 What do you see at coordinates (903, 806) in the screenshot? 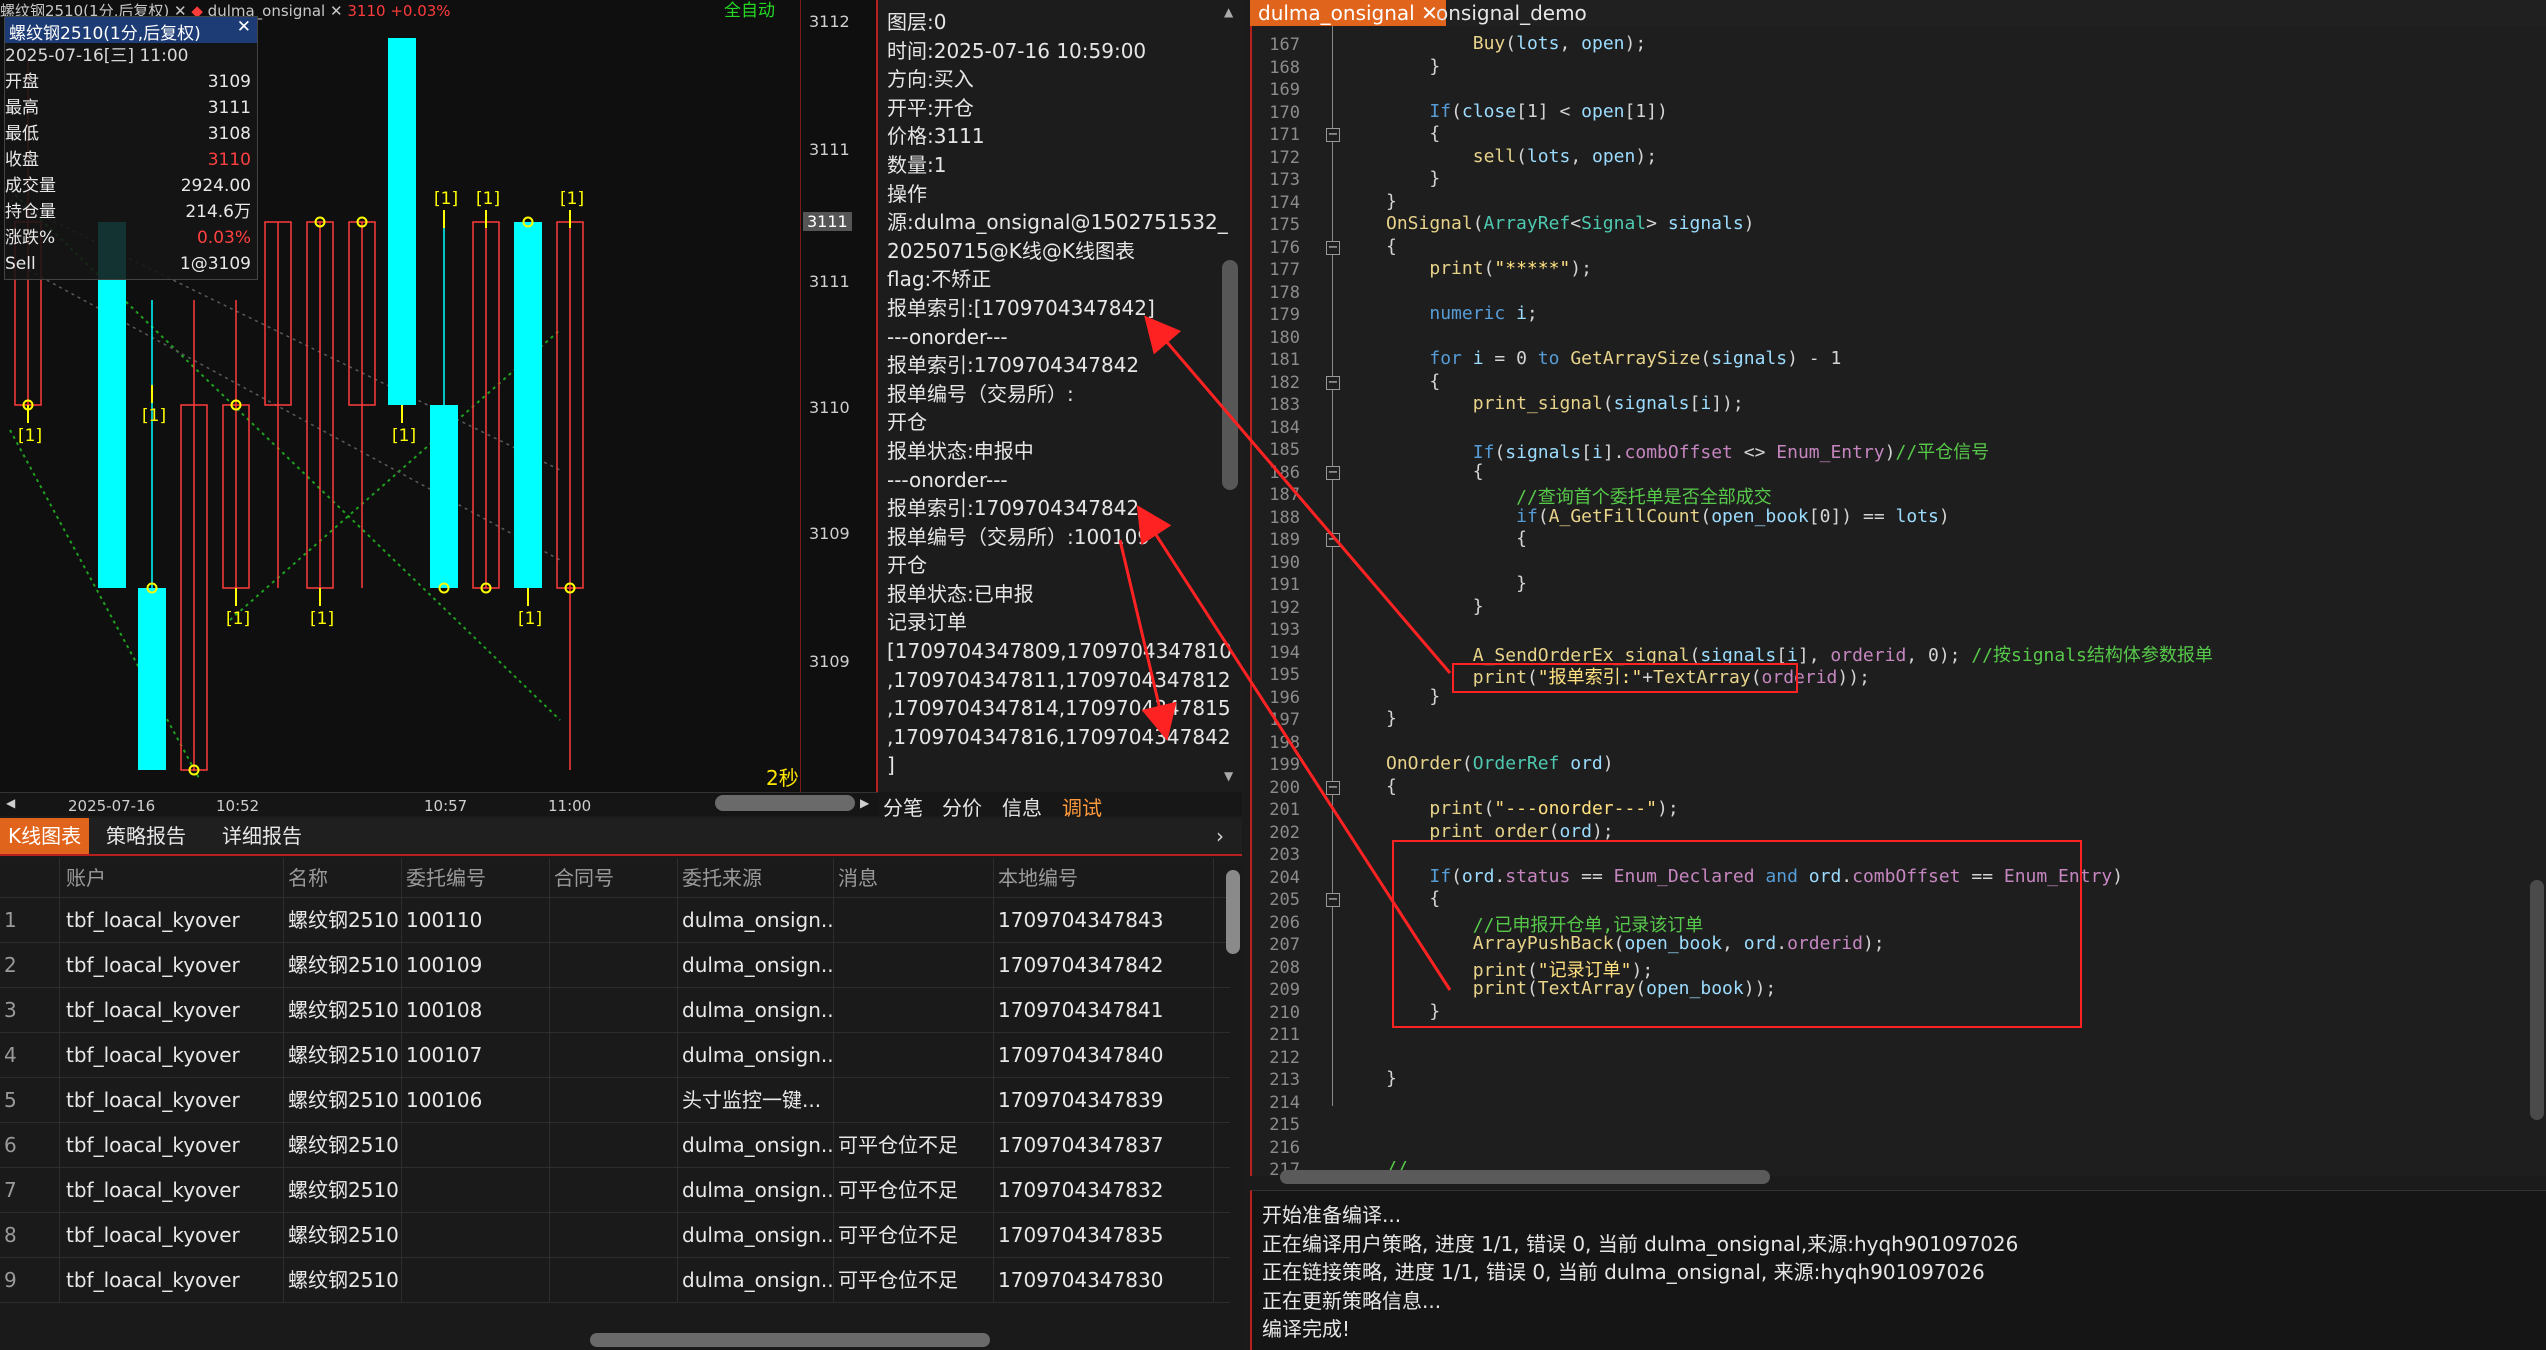
I see `tab-ticks: 分笔` at bounding box center [903, 806].